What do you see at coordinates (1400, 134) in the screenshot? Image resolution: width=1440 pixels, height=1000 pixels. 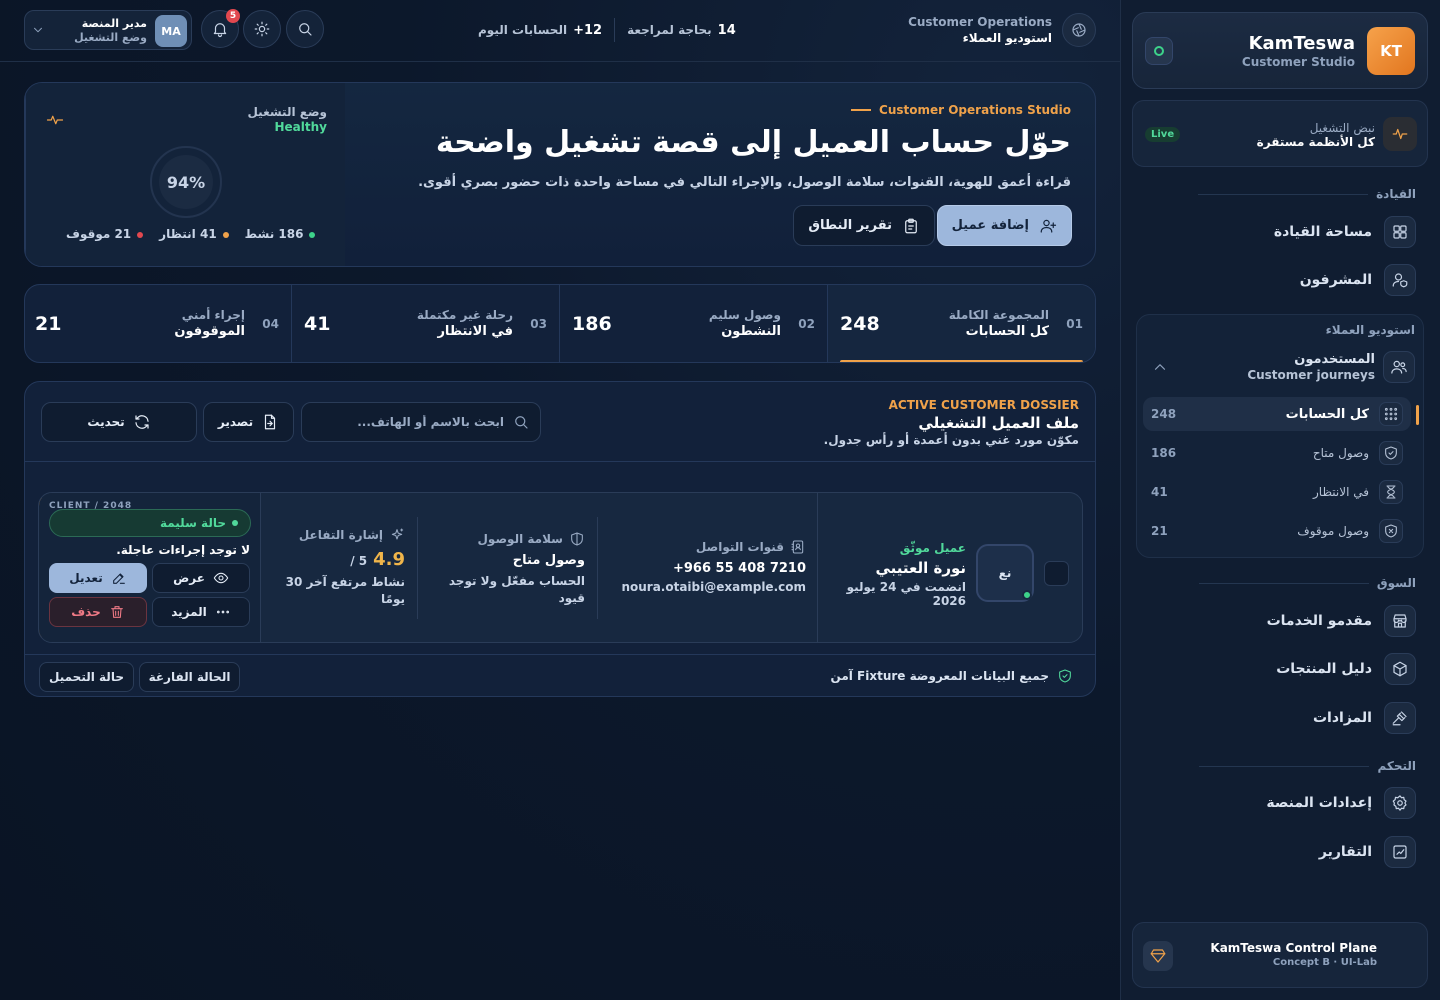 I see `pulse-icon` at bounding box center [1400, 134].